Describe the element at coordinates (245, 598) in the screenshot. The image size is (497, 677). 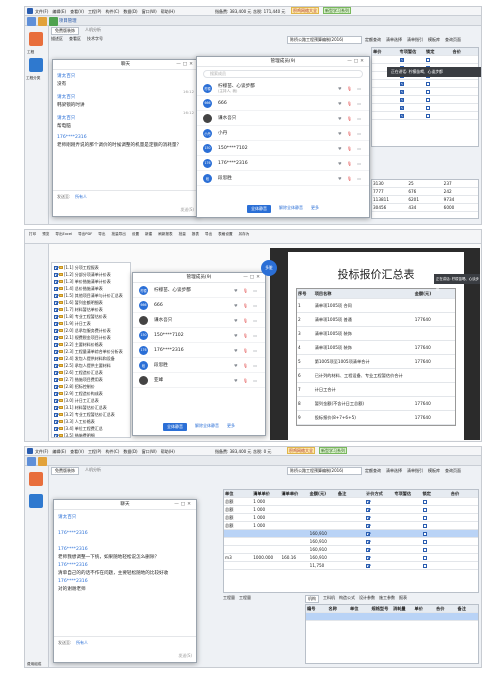
I see `tab-quantity-2: 工程量` at that location.